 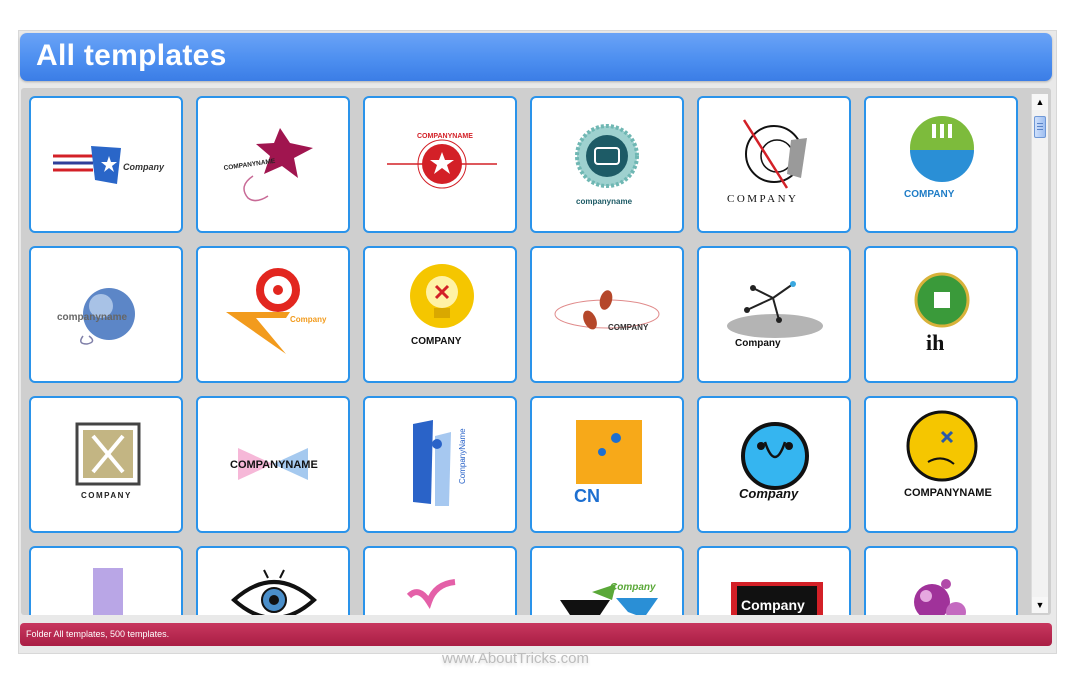 What do you see at coordinates (1040, 102) in the screenshot?
I see `scroll-up-button: ▲` at bounding box center [1040, 102].